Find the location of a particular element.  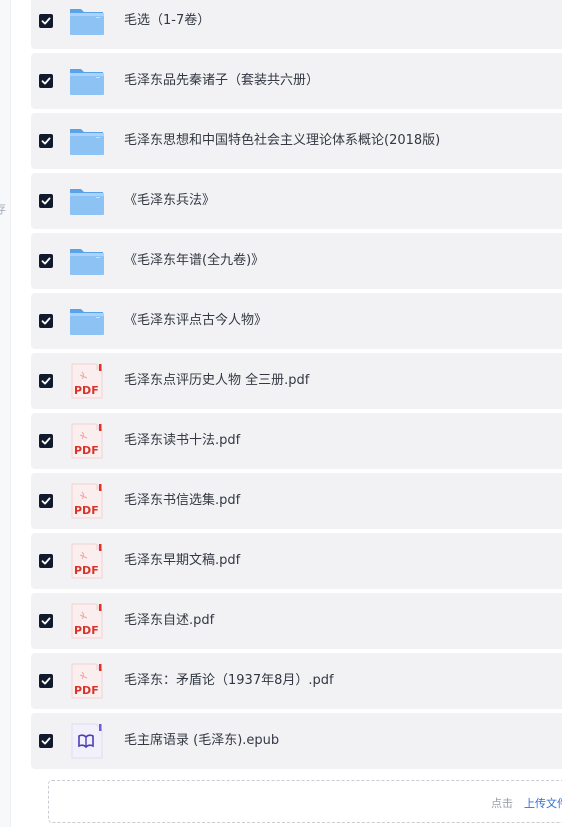

upload-file-link: 上传文件 is located at coordinates (543, 803).